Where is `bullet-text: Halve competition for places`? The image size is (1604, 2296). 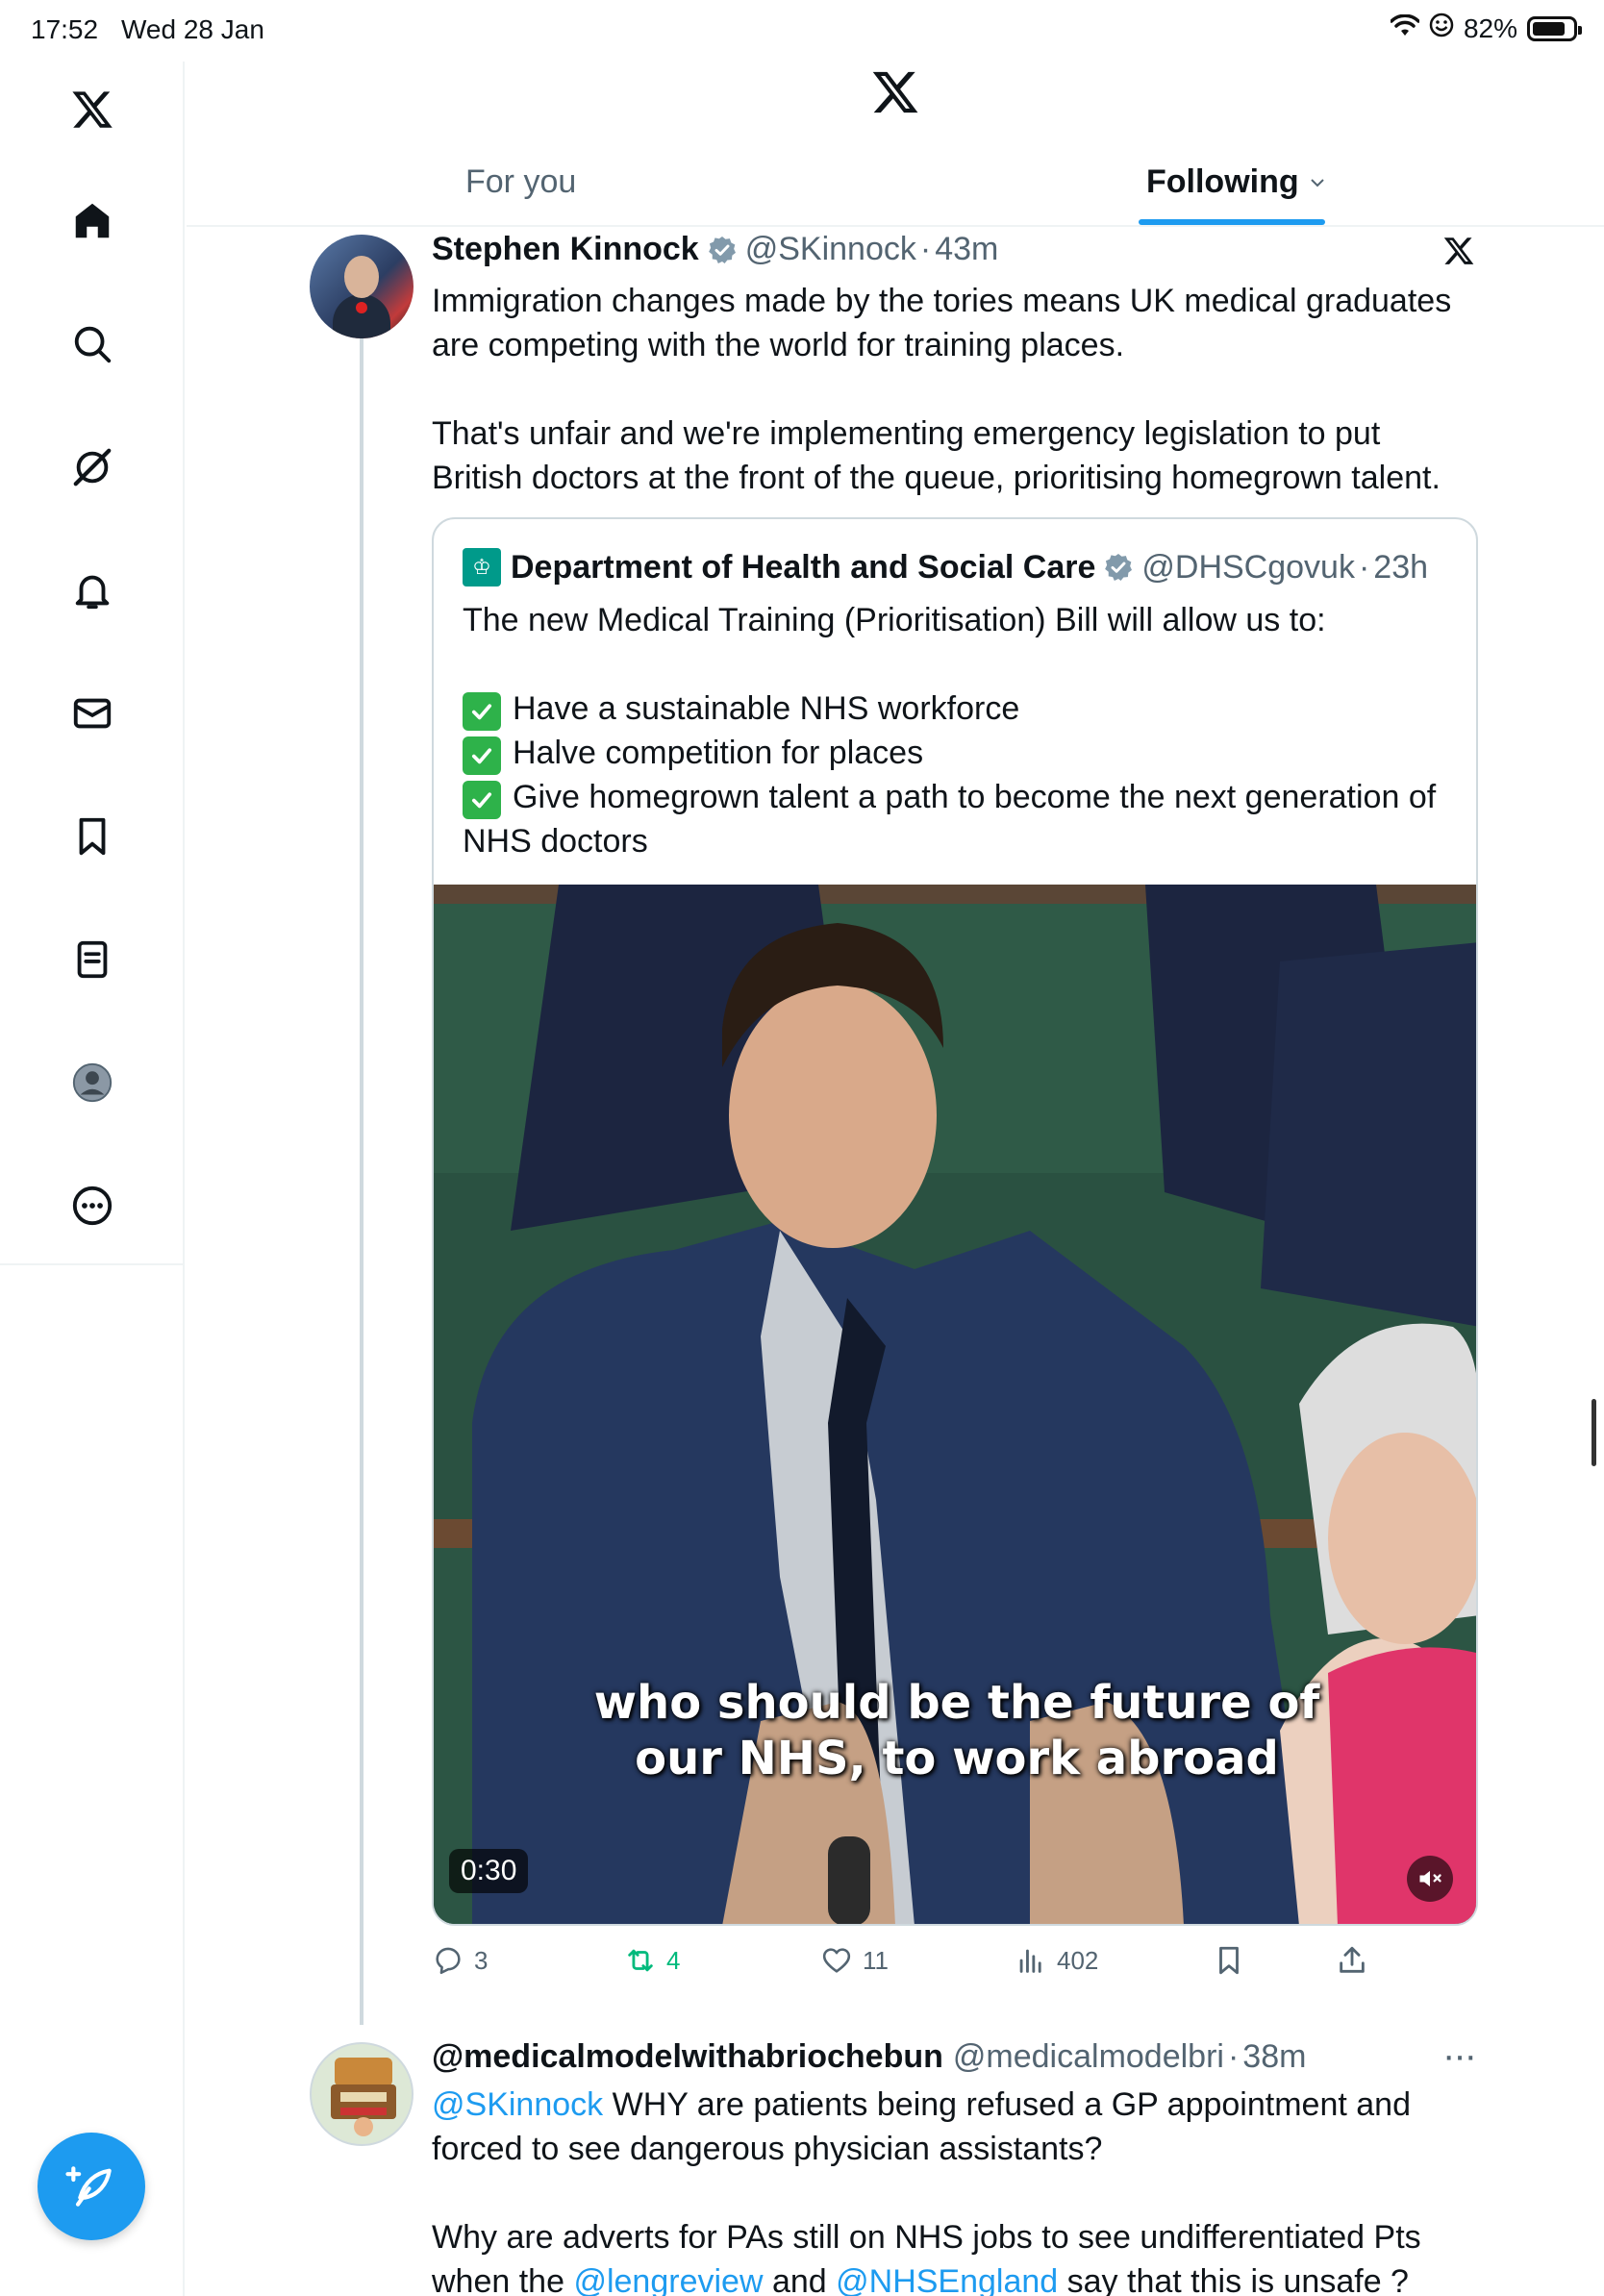
bullet-text: Halve competition for places is located at coordinates (718, 753).